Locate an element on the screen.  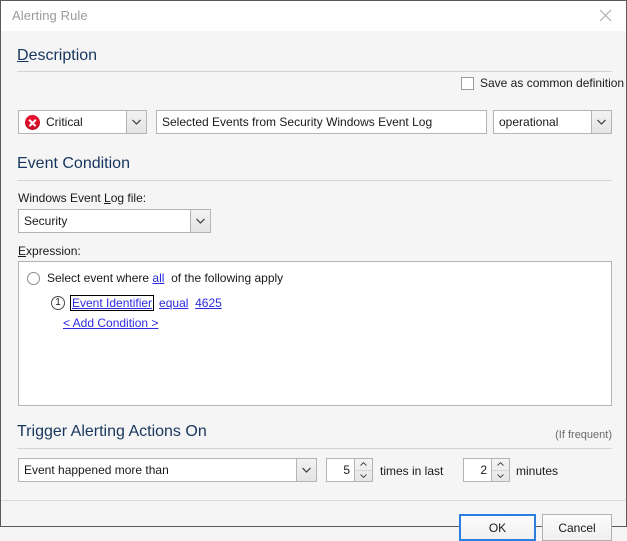
condition-row: 1 Event Identifier equal 4625 is located at coordinates (136, 303).